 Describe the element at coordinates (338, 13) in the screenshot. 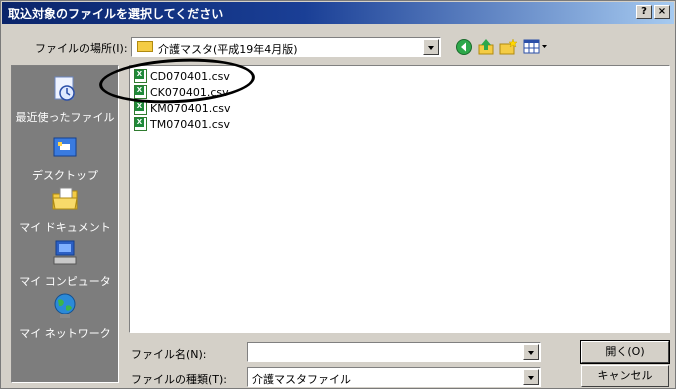

I see `title-bar: 取込対象のファイルを選択してください ? ×` at that location.